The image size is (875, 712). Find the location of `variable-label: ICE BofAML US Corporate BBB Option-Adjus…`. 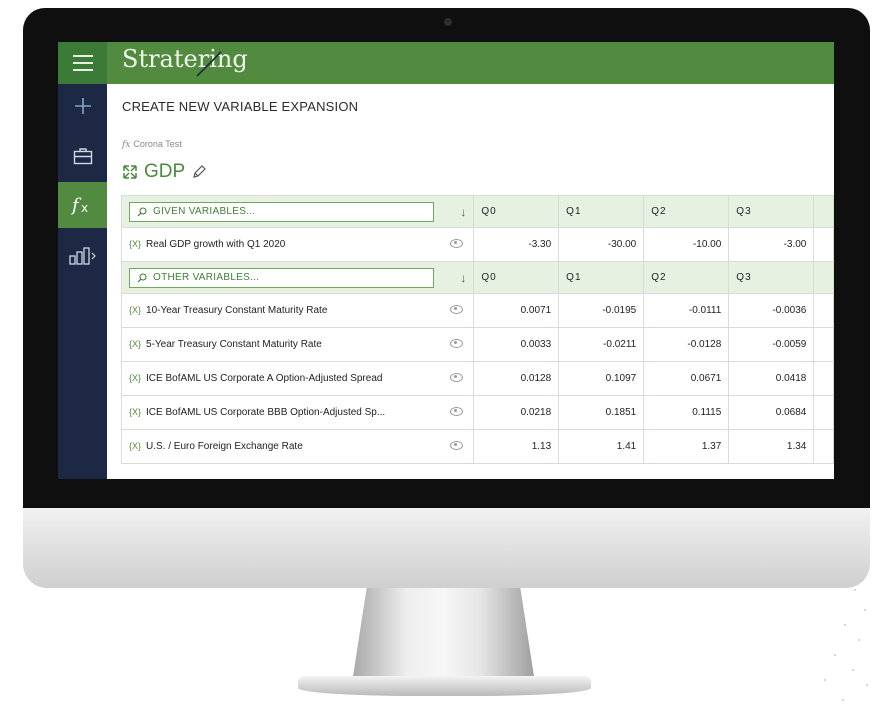

variable-label: ICE BofAML US Corporate BBB Option-Adjus… is located at coordinates (266, 412).